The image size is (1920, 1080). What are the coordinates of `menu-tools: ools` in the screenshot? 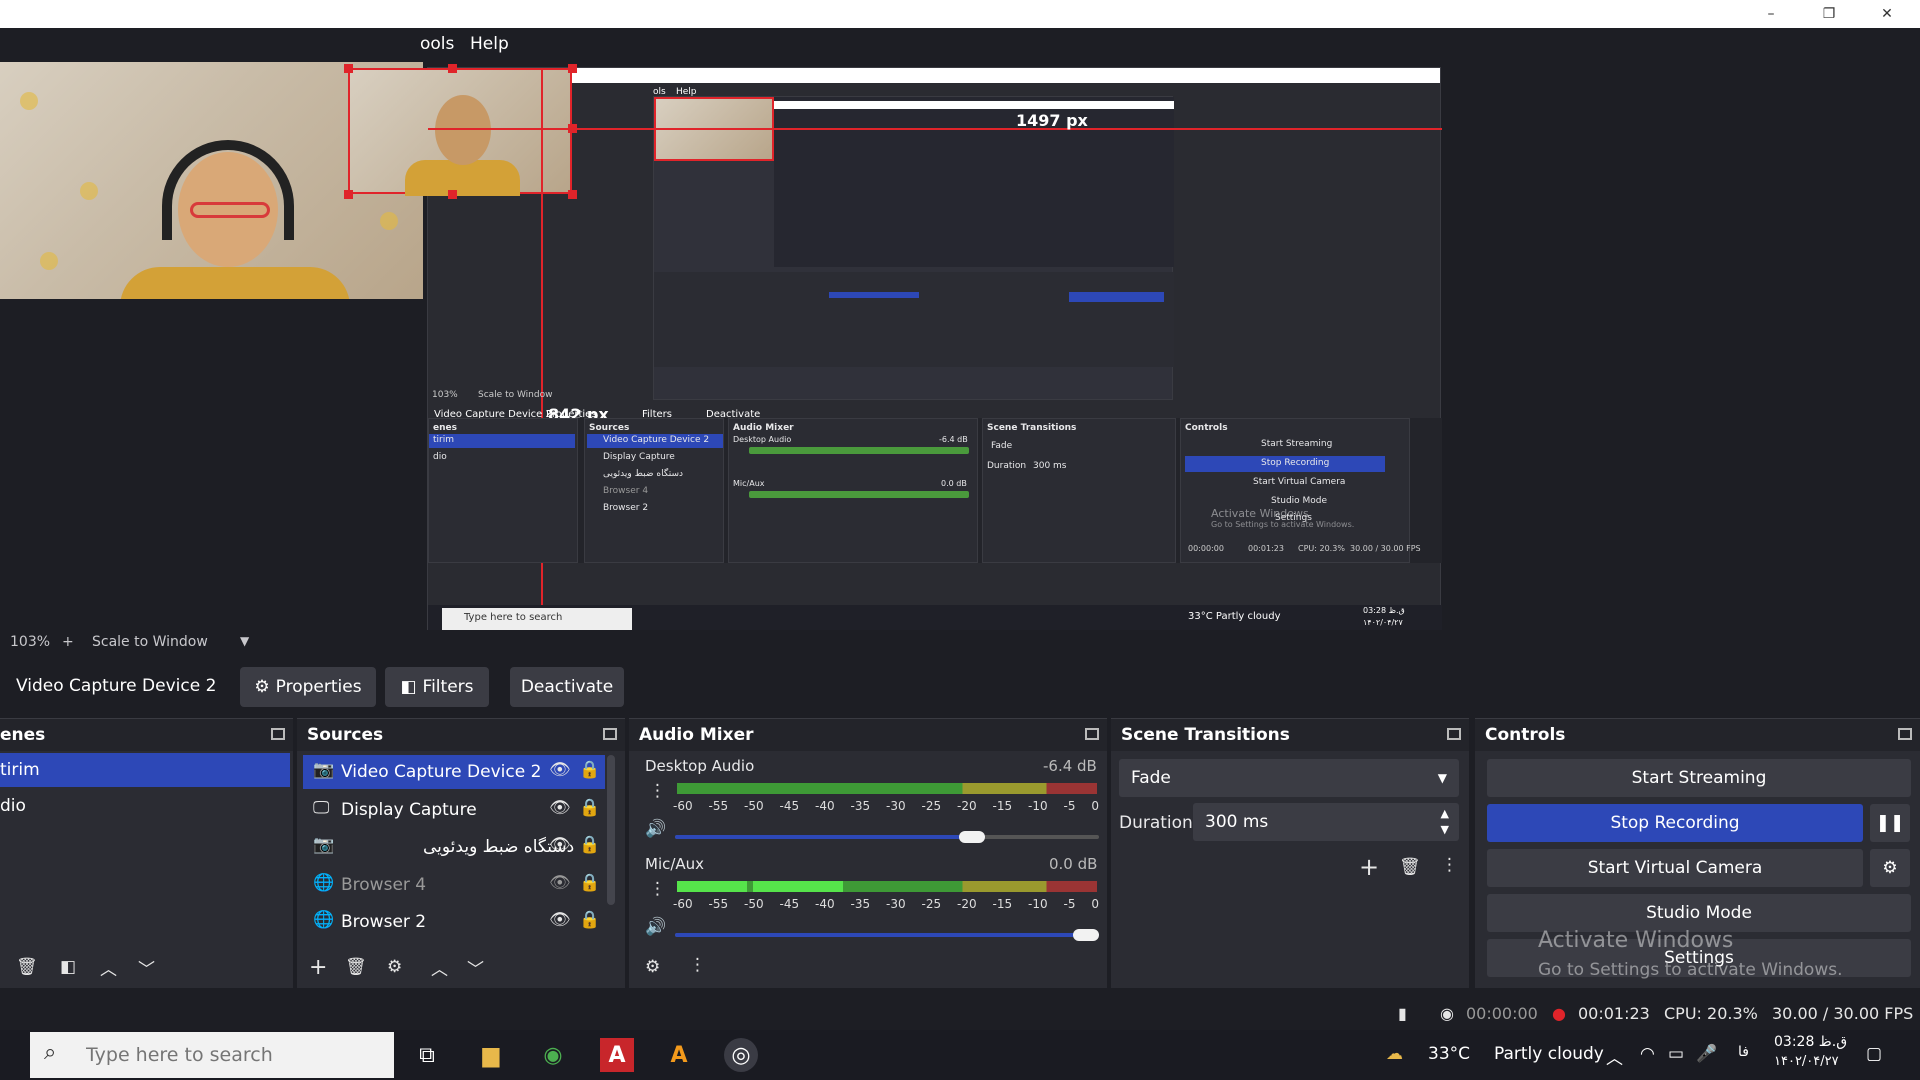 It's located at (437, 44).